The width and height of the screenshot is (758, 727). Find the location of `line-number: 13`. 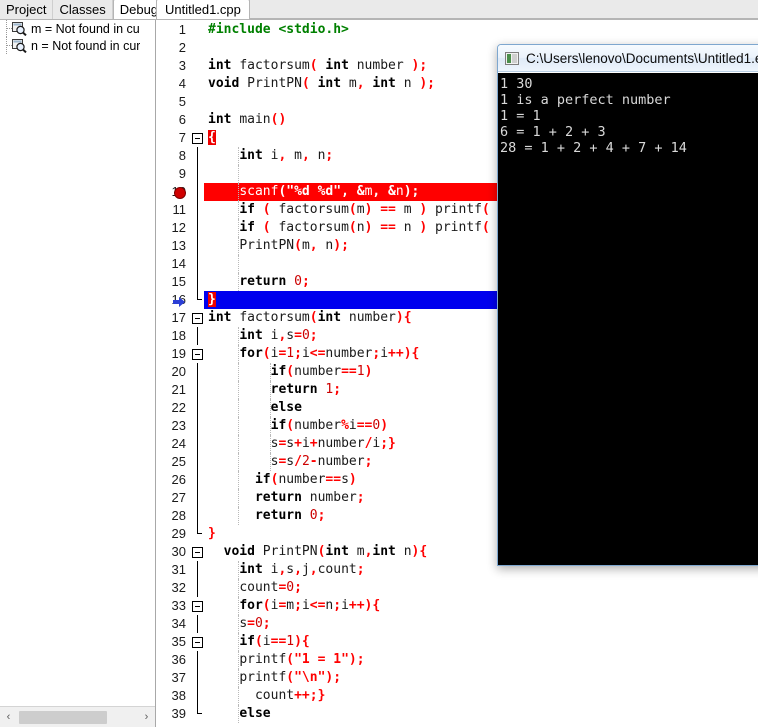

line-number: 13 is located at coordinates (172, 246).